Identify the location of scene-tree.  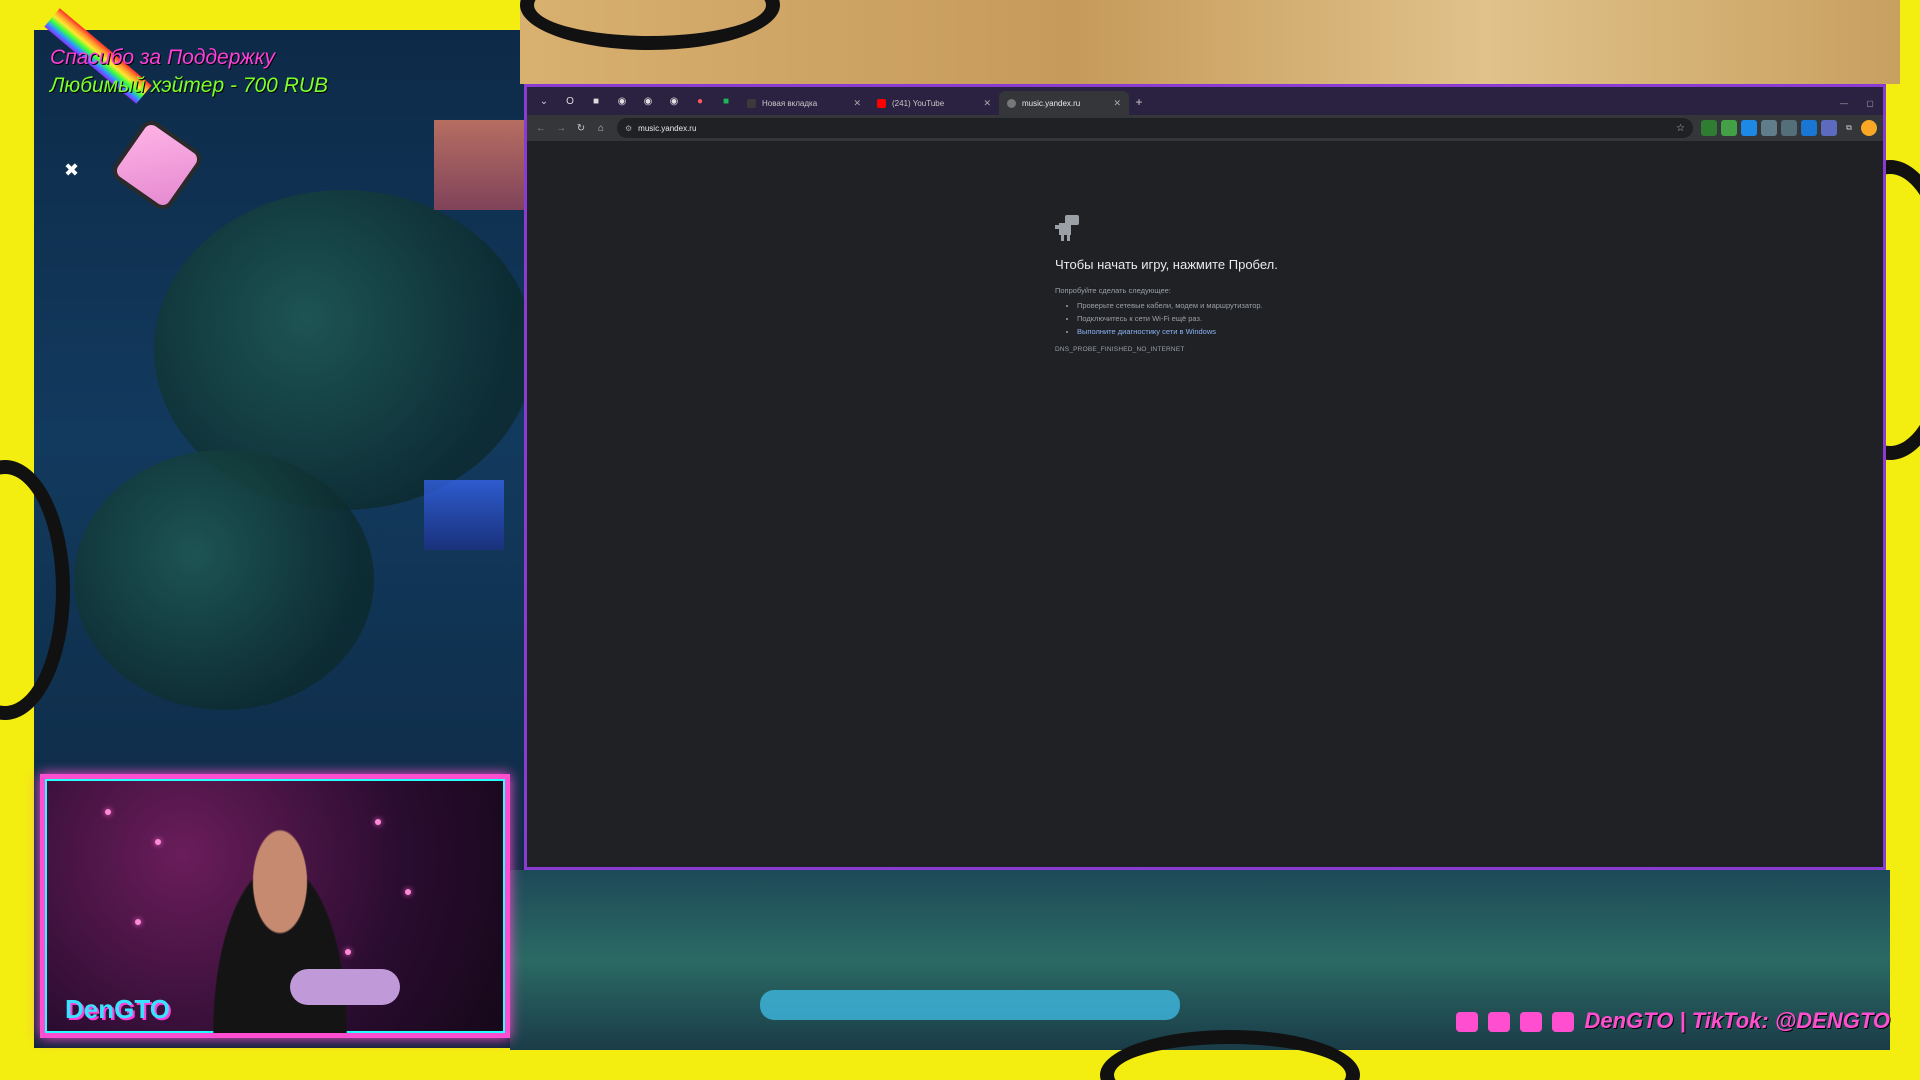
(224, 580).